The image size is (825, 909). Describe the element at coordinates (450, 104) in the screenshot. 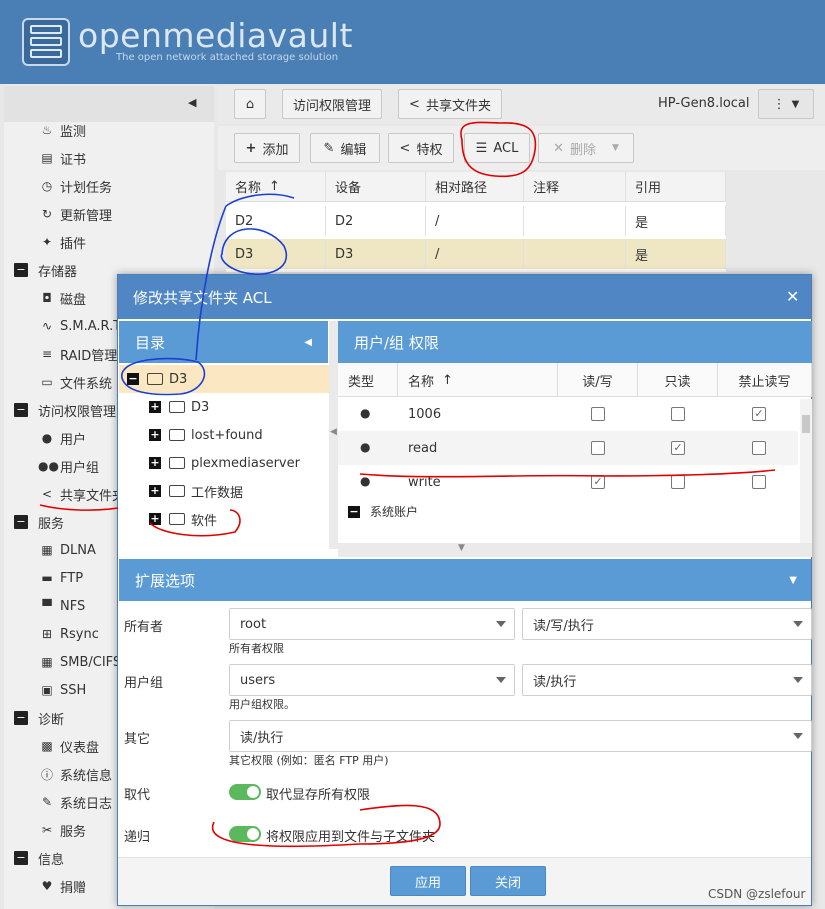

I see `breadcrumb-shared-folders: < 共享文件夹` at that location.